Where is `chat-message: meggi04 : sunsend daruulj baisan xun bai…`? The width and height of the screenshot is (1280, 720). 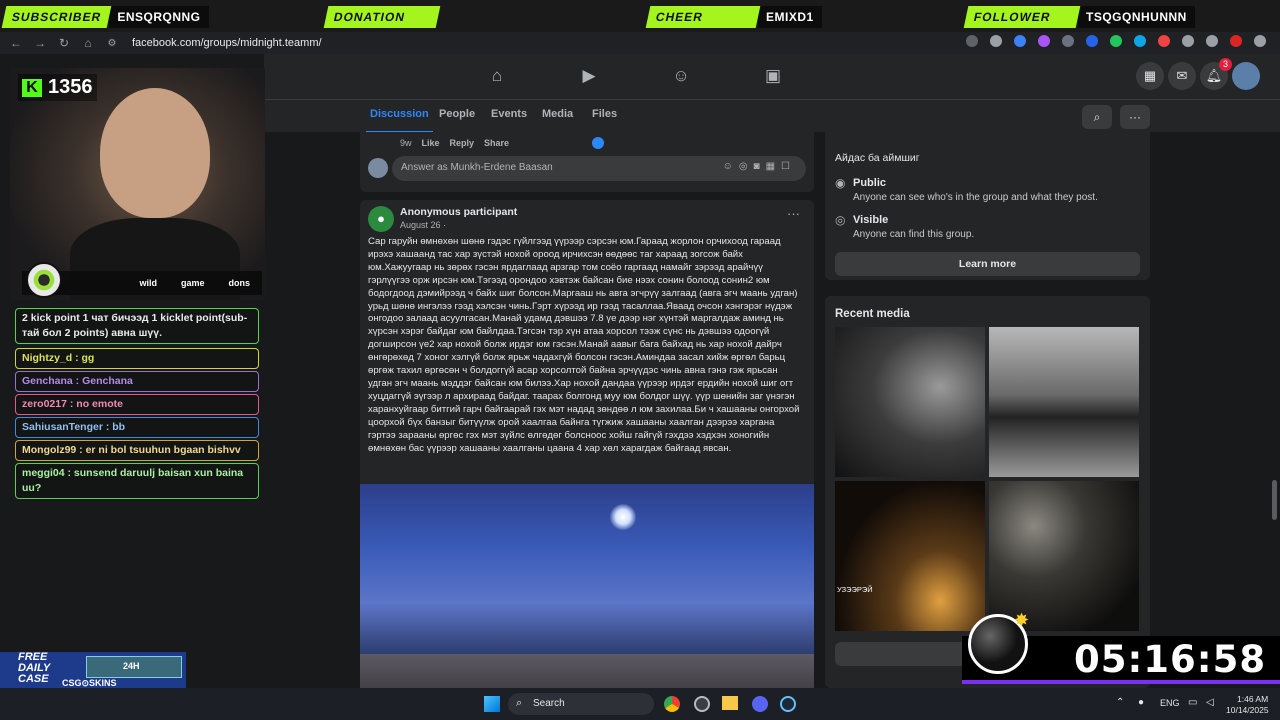 chat-message: meggi04 : sunsend daruulj baisan xun bai… is located at coordinates (137, 481).